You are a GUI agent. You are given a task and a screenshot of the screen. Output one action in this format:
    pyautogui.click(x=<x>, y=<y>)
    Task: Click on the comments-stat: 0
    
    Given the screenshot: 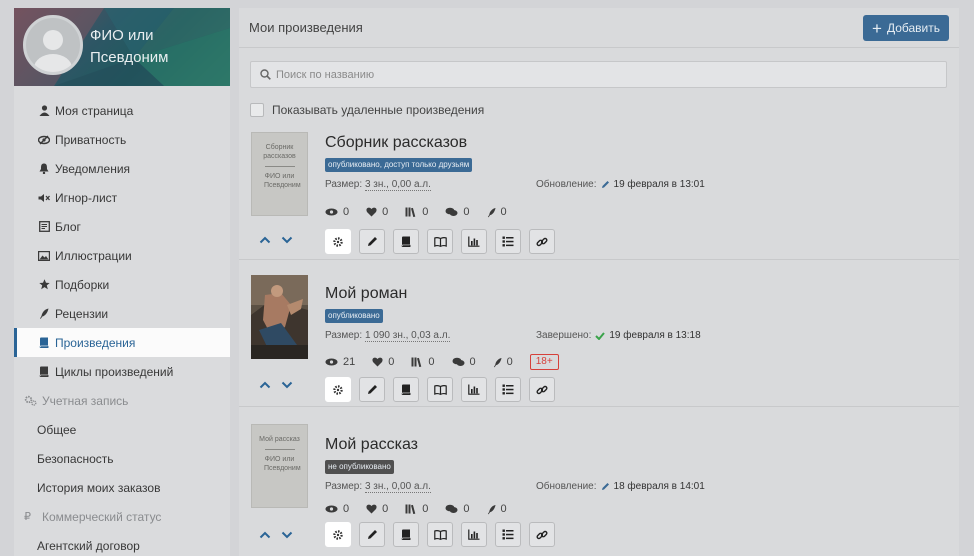 What is the action you would take?
    pyautogui.click(x=457, y=509)
    